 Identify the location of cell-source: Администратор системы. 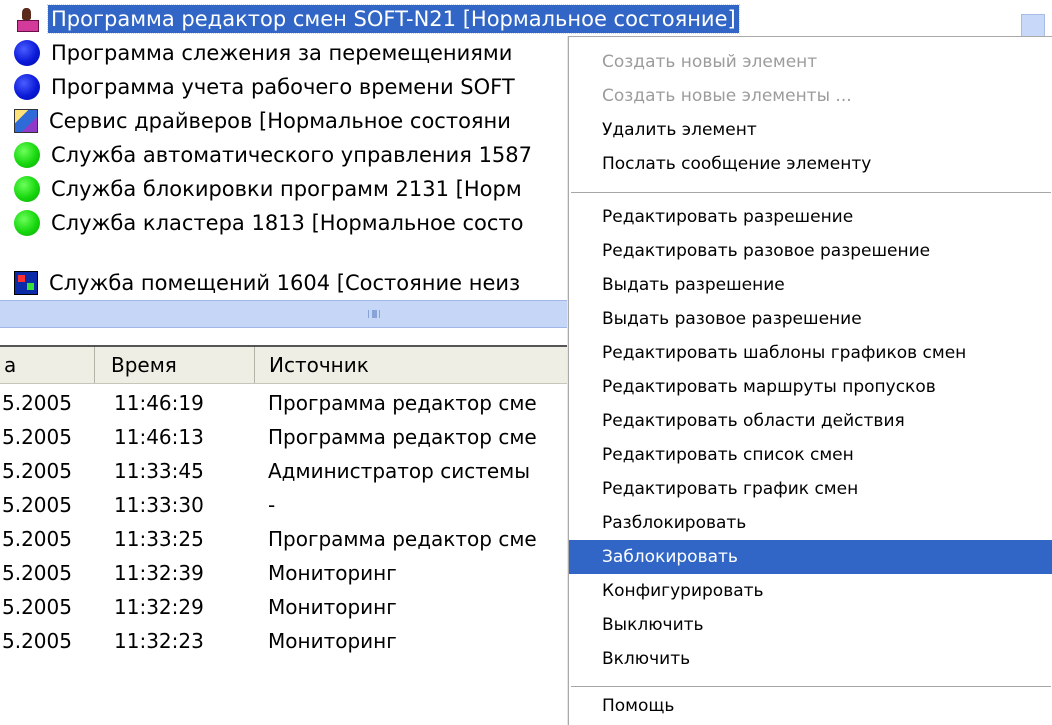
(399, 471).